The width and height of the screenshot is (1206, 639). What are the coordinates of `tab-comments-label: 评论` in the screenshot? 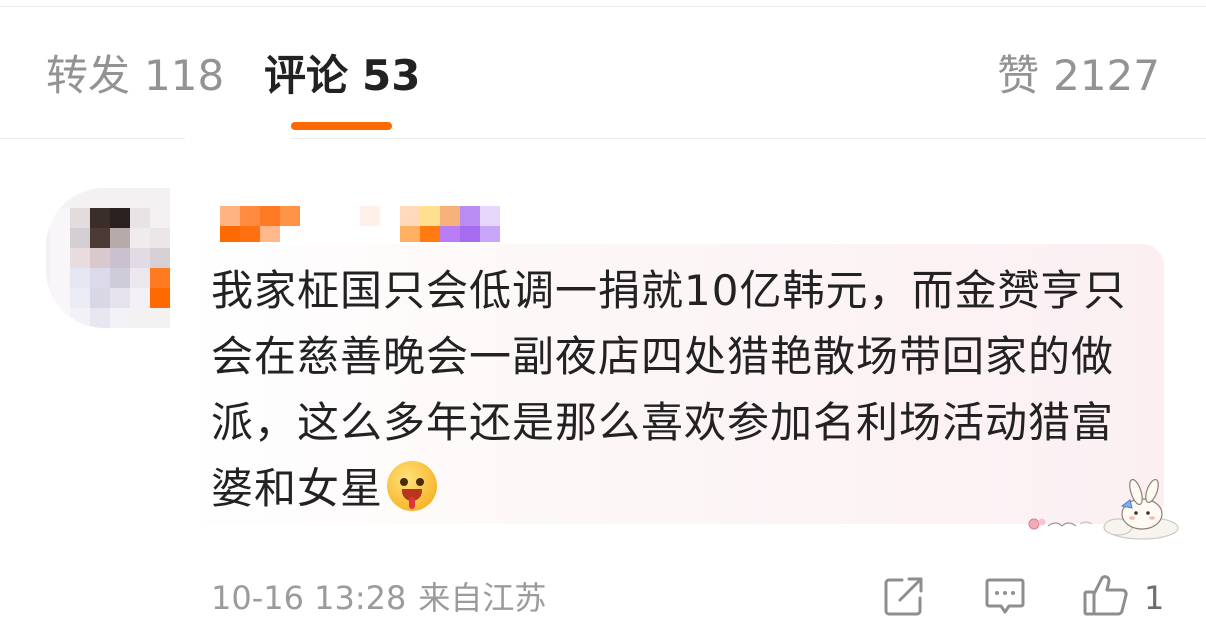 It's located at (306, 75).